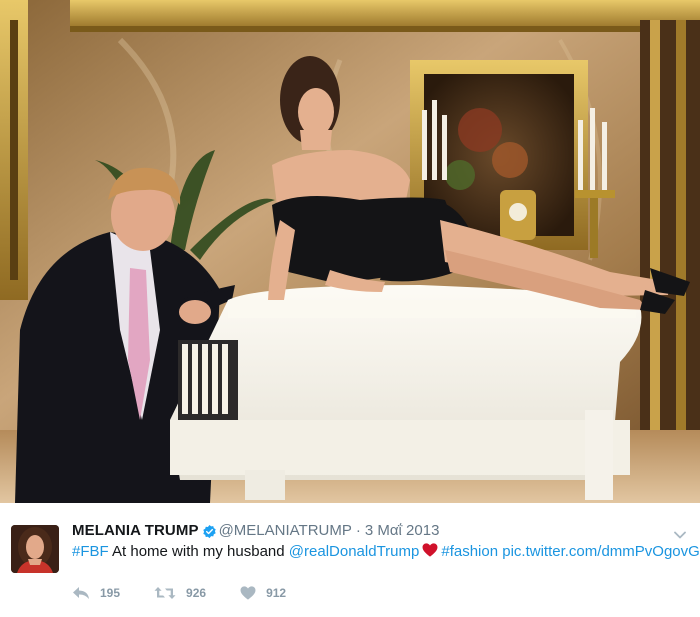 This screenshot has height=617, width=700. What do you see at coordinates (209, 531) in the screenshot?
I see `verified-badge-icon` at bounding box center [209, 531].